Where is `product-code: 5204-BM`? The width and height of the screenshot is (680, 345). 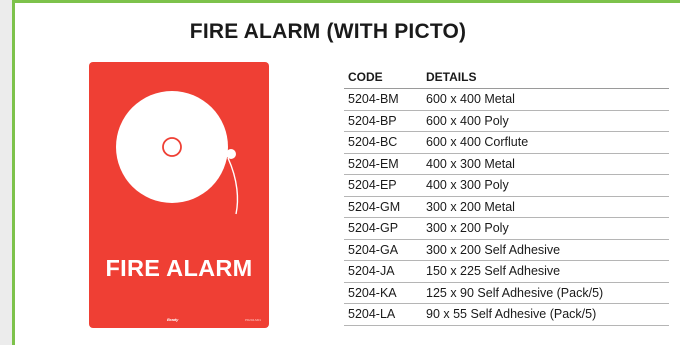 product-code: 5204-BM is located at coordinates (383, 99).